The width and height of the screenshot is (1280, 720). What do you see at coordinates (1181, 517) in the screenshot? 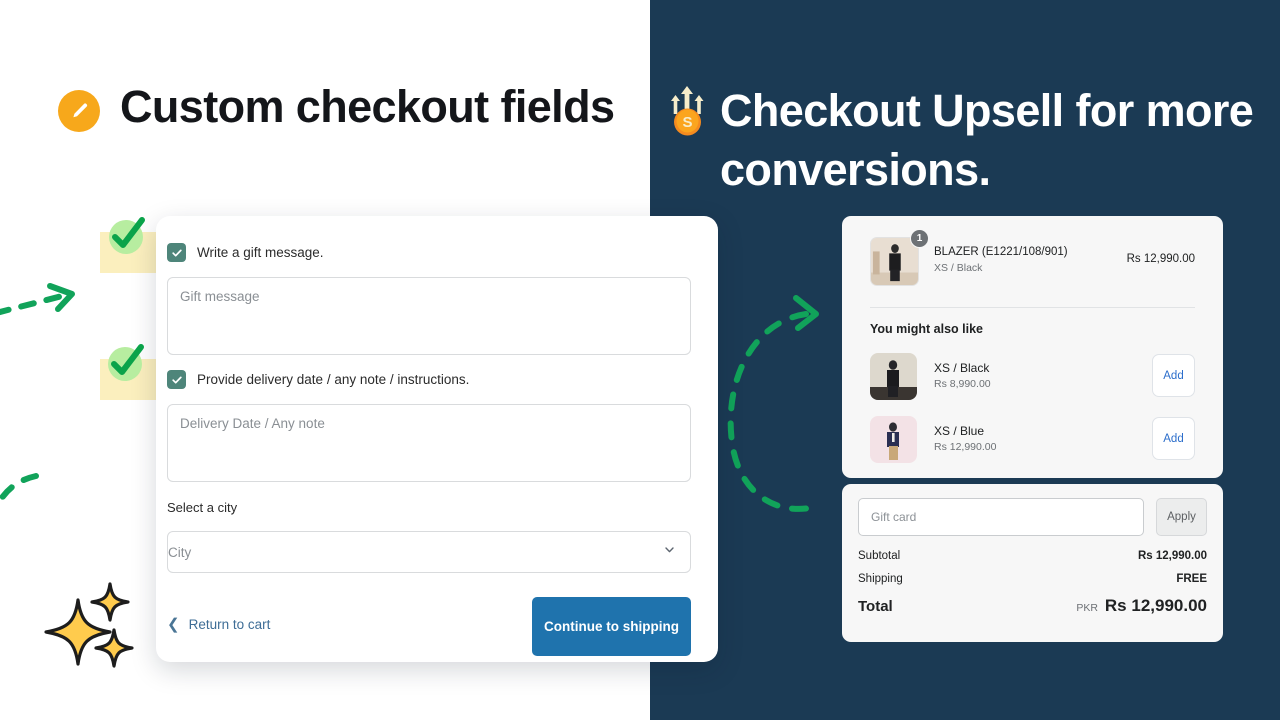
I see `apply-giftcard-button: Apply` at bounding box center [1181, 517].